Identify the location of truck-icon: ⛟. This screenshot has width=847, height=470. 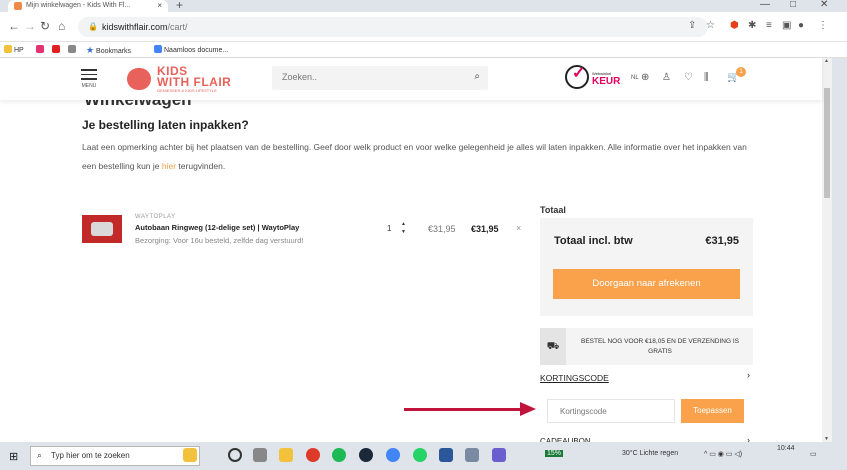
(553, 346).